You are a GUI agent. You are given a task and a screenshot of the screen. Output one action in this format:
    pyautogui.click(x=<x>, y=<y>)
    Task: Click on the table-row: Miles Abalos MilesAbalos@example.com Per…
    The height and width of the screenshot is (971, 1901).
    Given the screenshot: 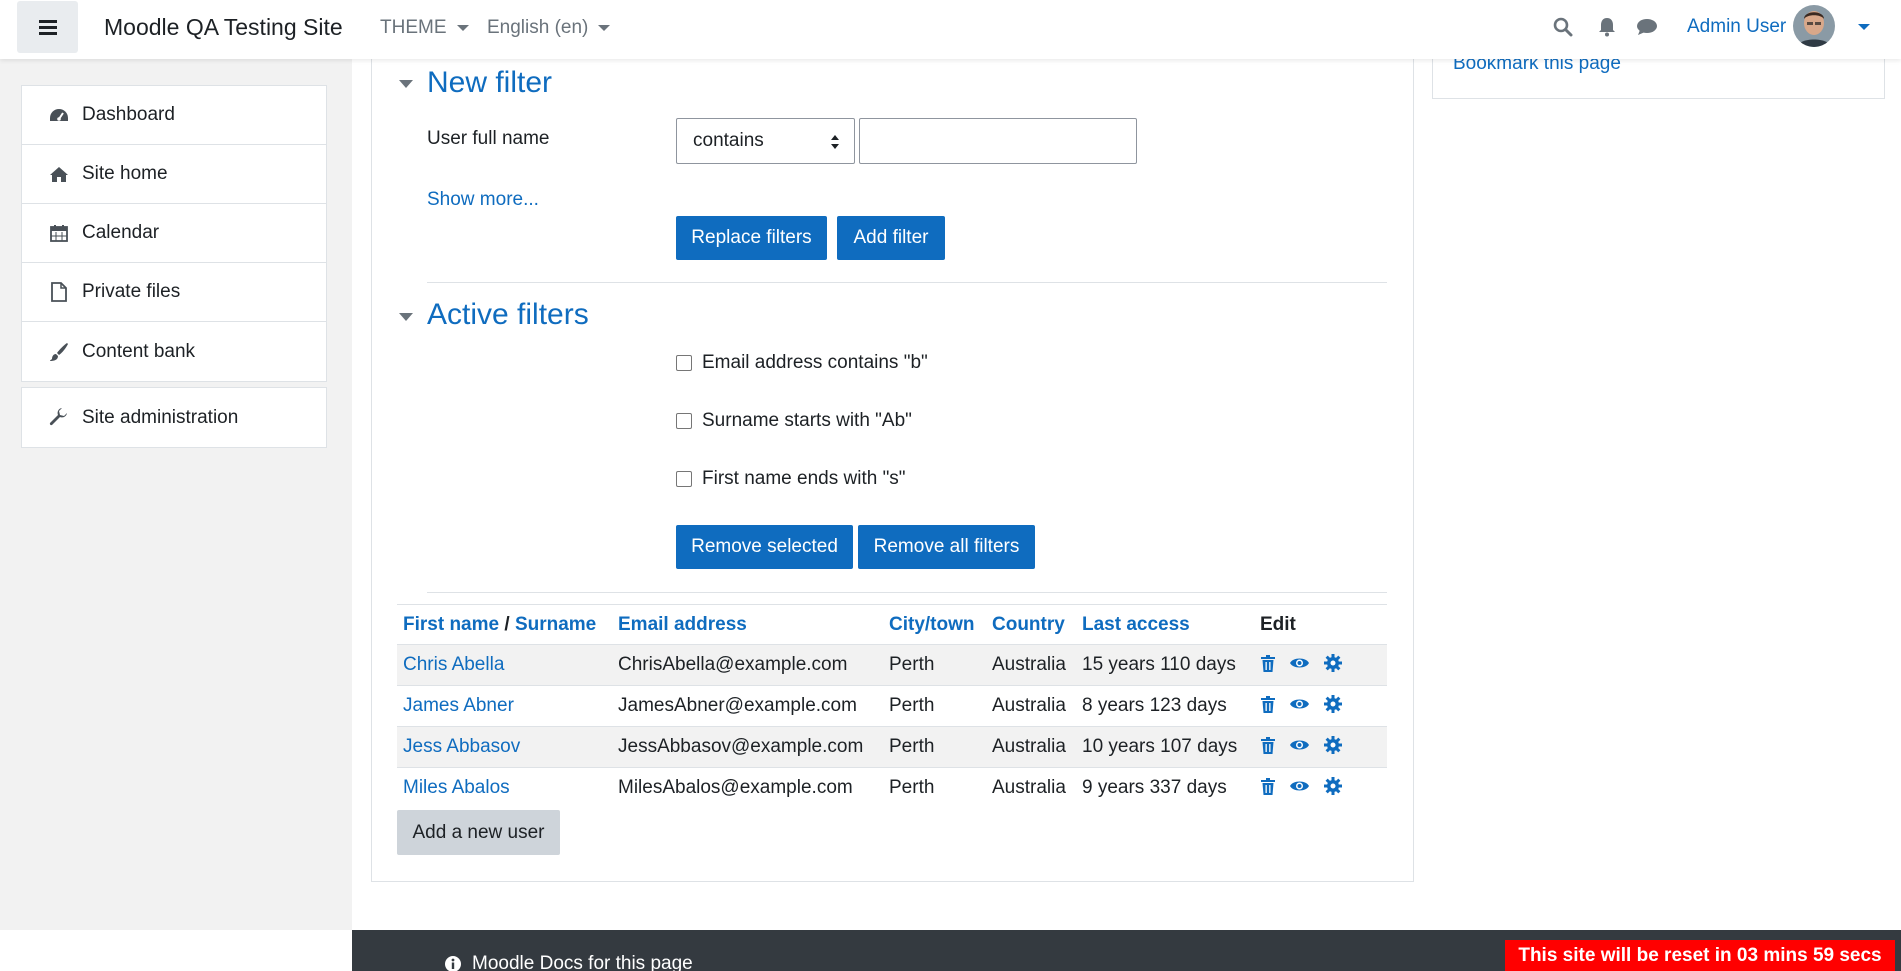 What is the action you would take?
    pyautogui.click(x=892, y=788)
    